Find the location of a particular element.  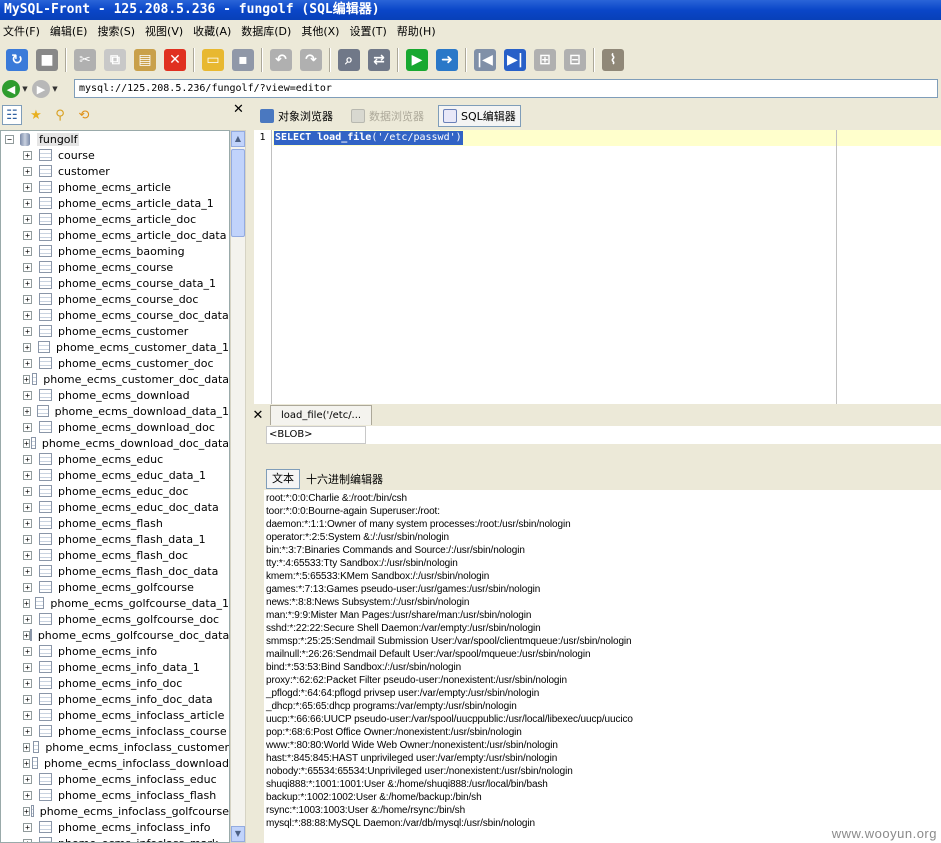

cut-button: ✂ is located at coordinates (85, 60).